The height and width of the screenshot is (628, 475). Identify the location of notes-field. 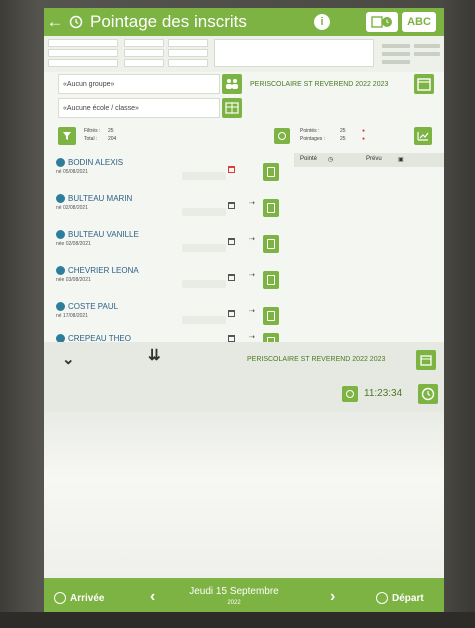
(294, 53).